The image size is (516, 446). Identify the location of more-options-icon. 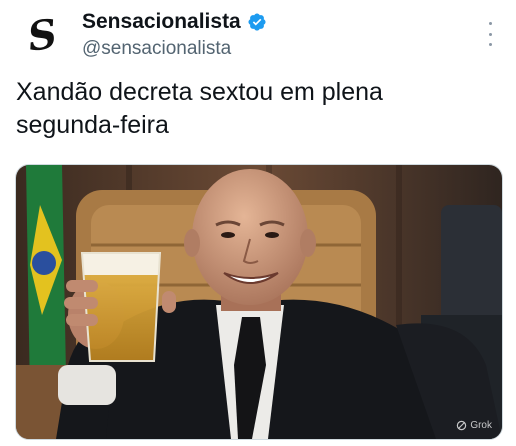
(490, 34).